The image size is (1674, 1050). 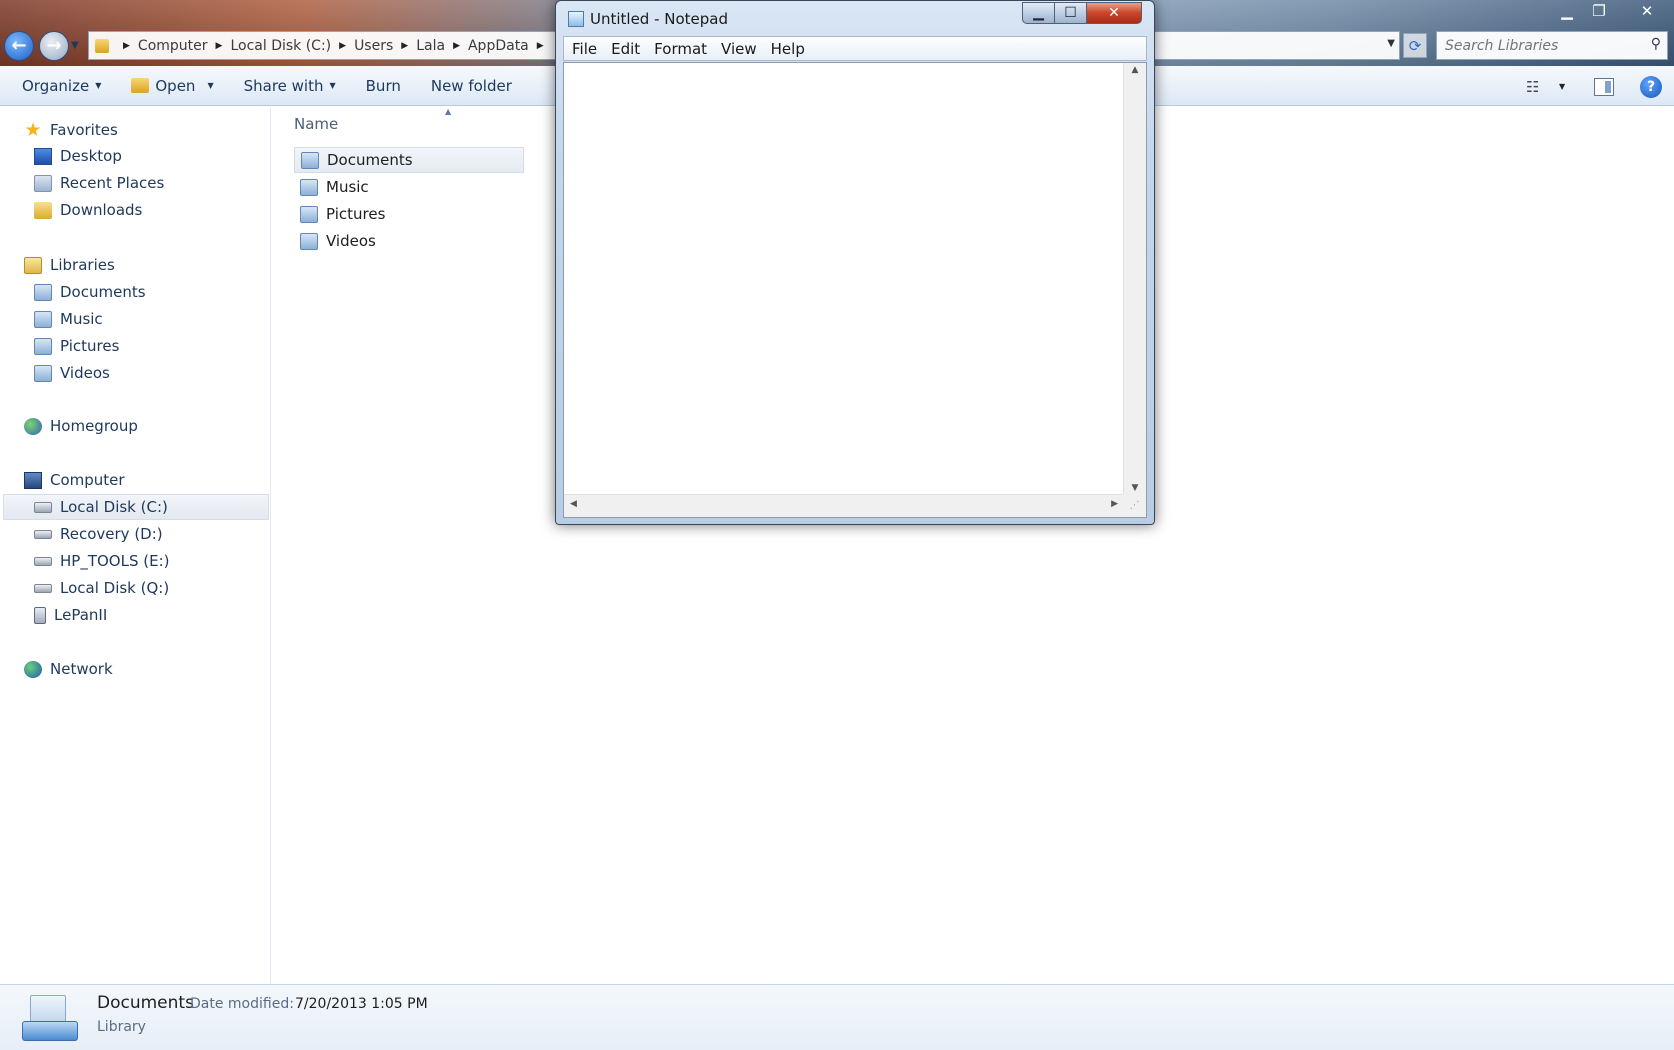 What do you see at coordinates (33, 669) in the screenshot?
I see `network-icon` at bounding box center [33, 669].